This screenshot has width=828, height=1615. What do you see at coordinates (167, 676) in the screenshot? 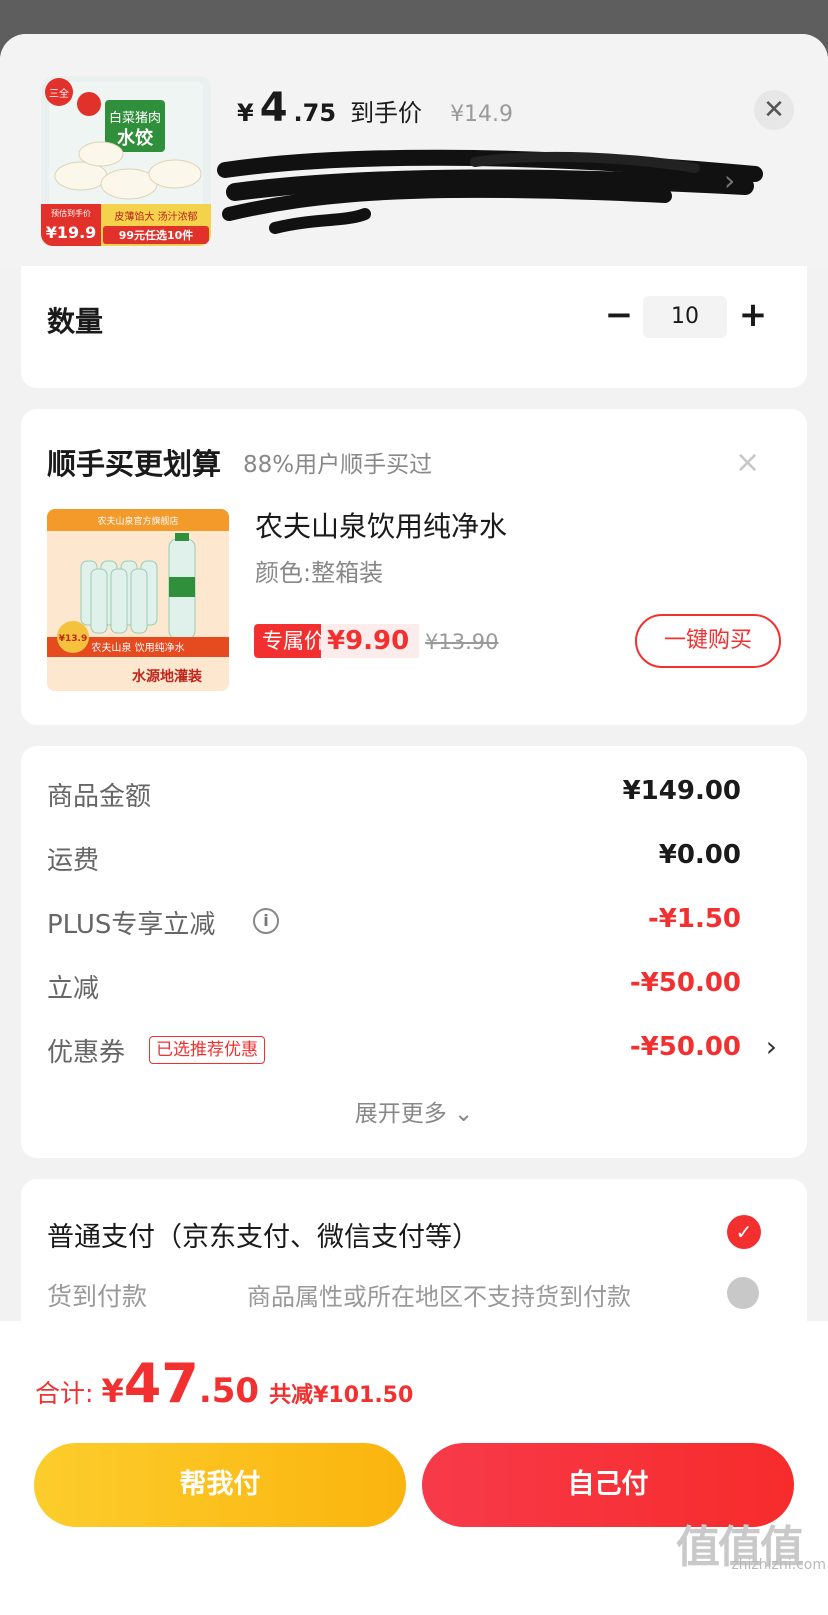
I see `svg-text: 水源地灌装` at bounding box center [167, 676].